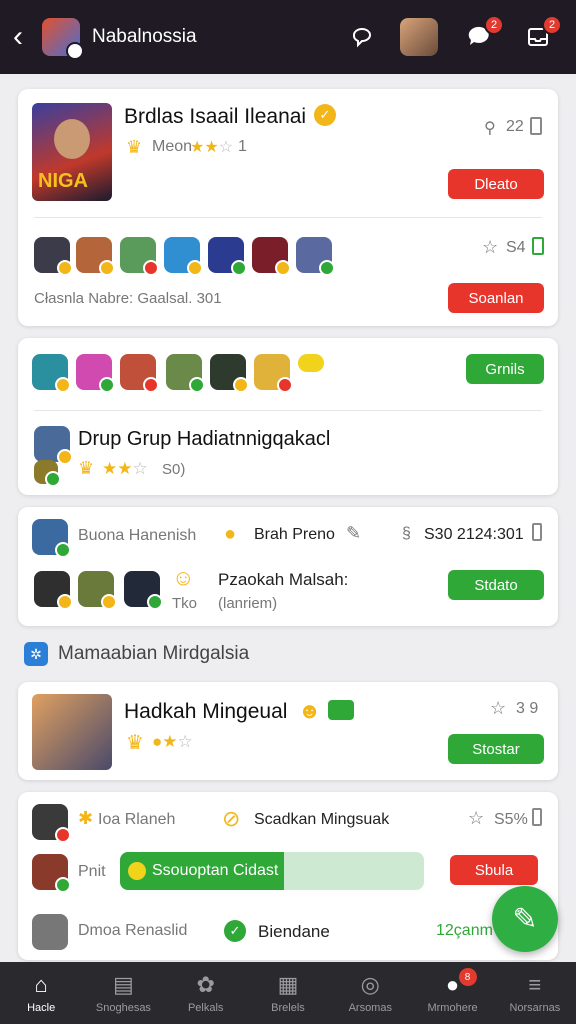 Image resolution: width=576 pixels, height=1024 pixels. Describe the element at coordinates (86, 818) in the screenshot. I see `puzzle-icon: ✱` at that location.